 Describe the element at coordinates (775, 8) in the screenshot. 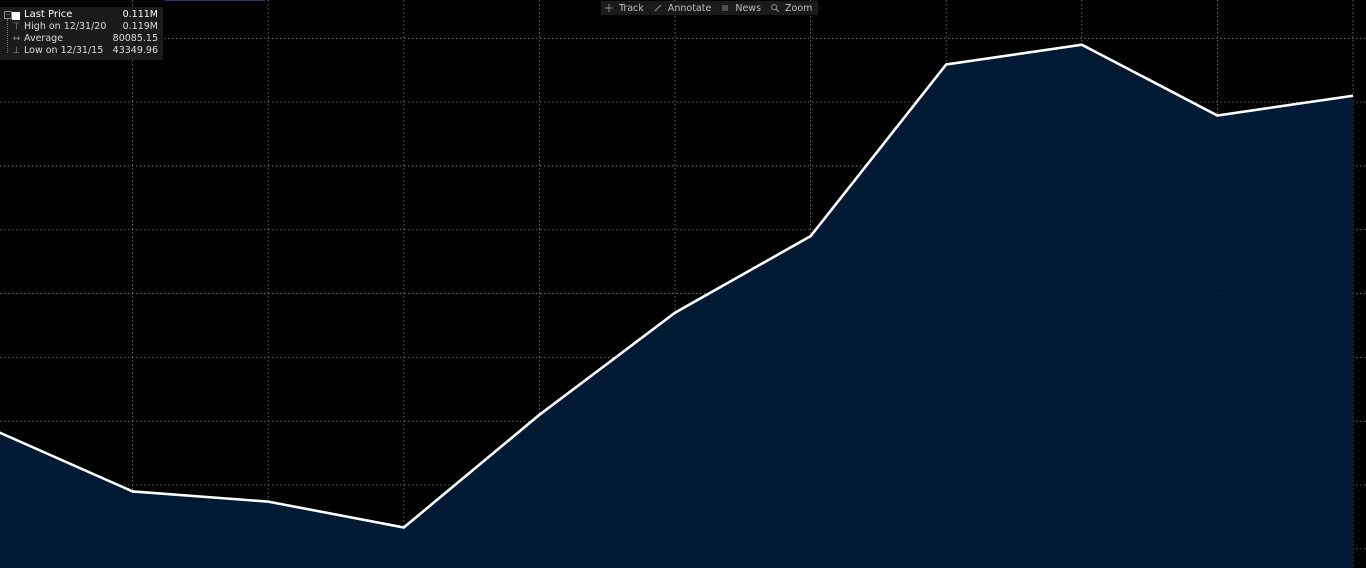

I see `magnifier-icon` at that location.